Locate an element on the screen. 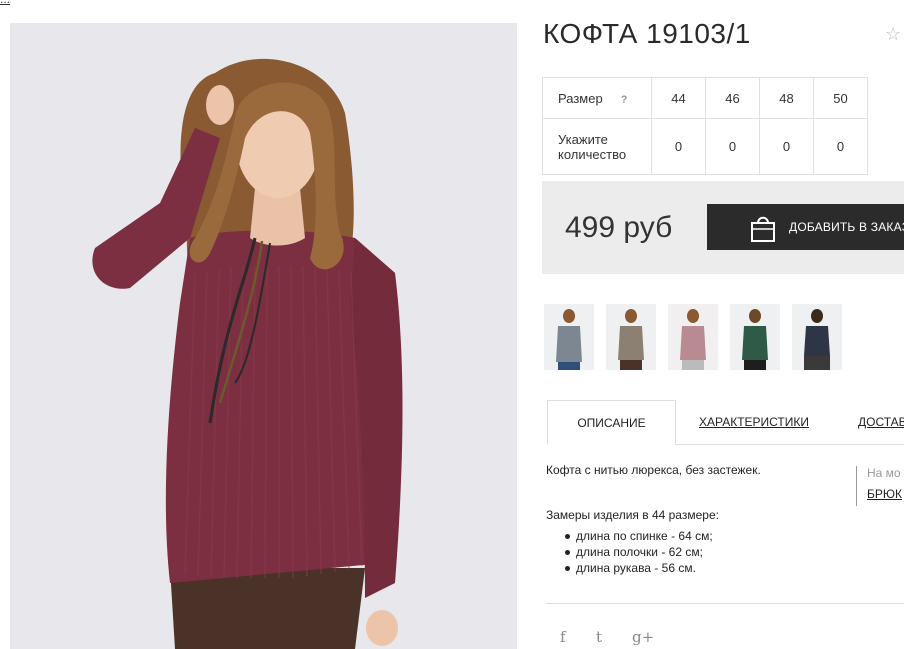 This screenshot has height=649, width=904. star-outline-icon: ☆ is located at coordinates (893, 34).